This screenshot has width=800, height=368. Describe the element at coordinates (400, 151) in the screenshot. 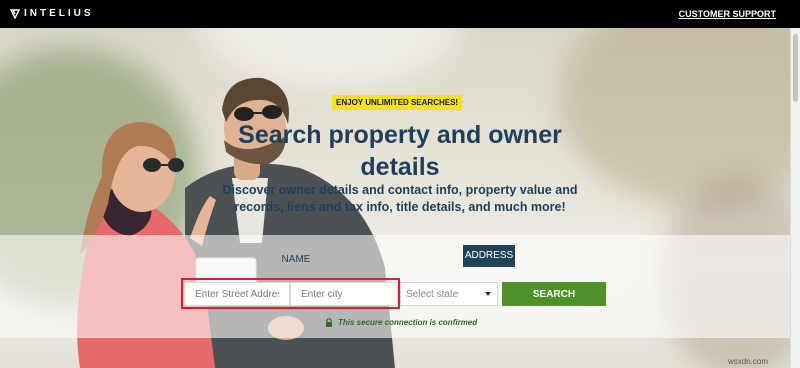

I see `page-headline: Search property and owner details` at that location.